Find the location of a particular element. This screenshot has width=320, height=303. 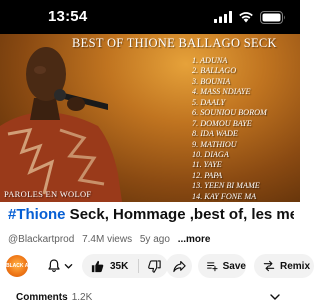

track-item: 12. PAPA is located at coordinates (207, 175).